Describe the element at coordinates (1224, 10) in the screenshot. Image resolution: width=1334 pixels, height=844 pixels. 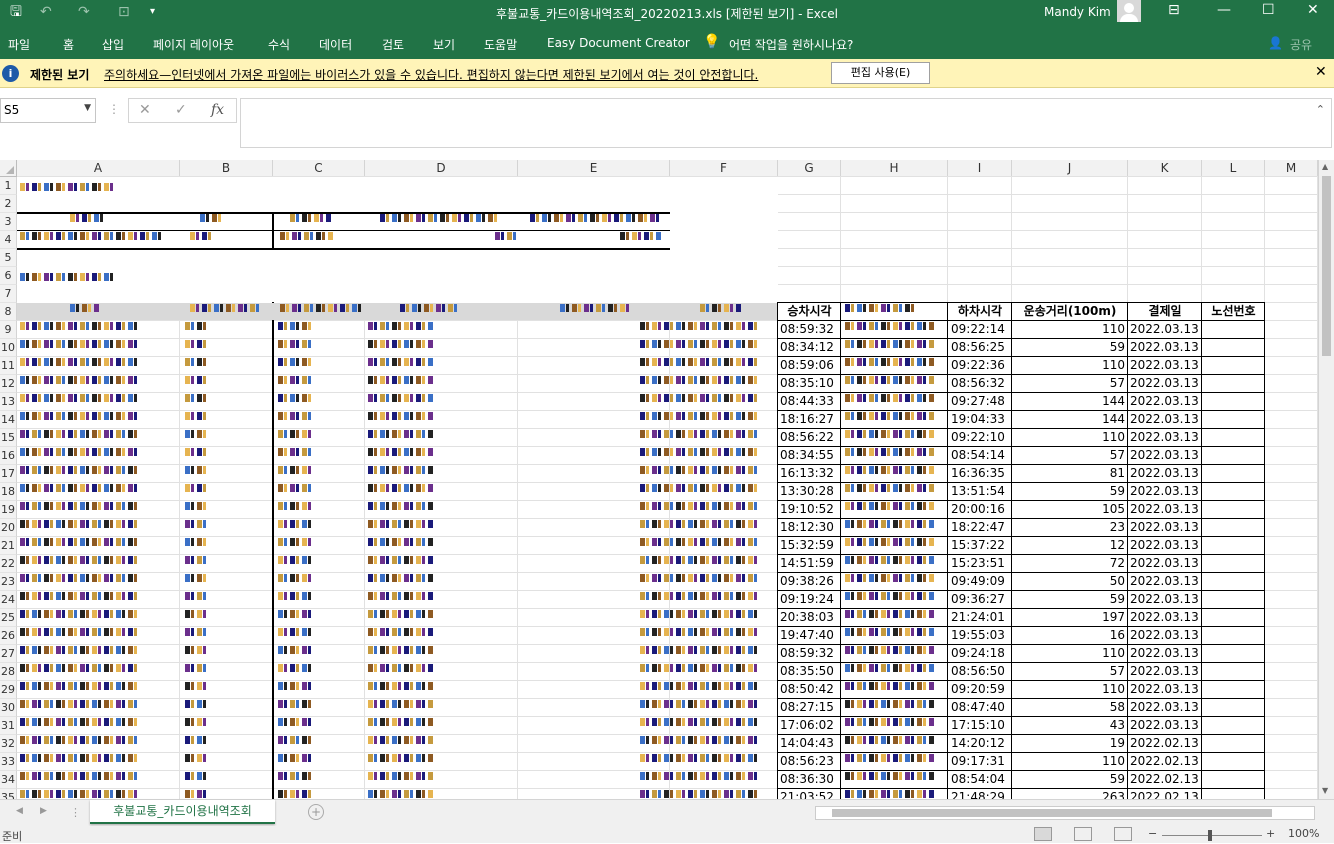
I see `minimize-button: —` at that location.